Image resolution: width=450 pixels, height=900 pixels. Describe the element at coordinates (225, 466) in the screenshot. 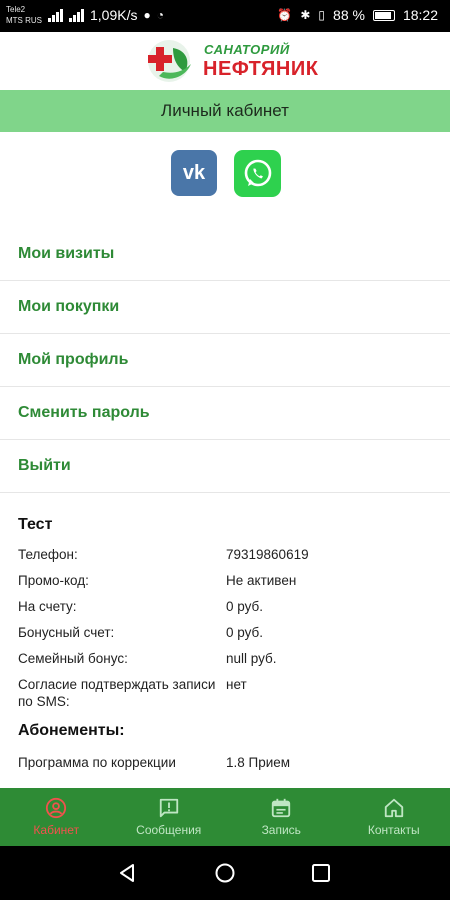

I see `menu-item-logout: Выйти` at that location.